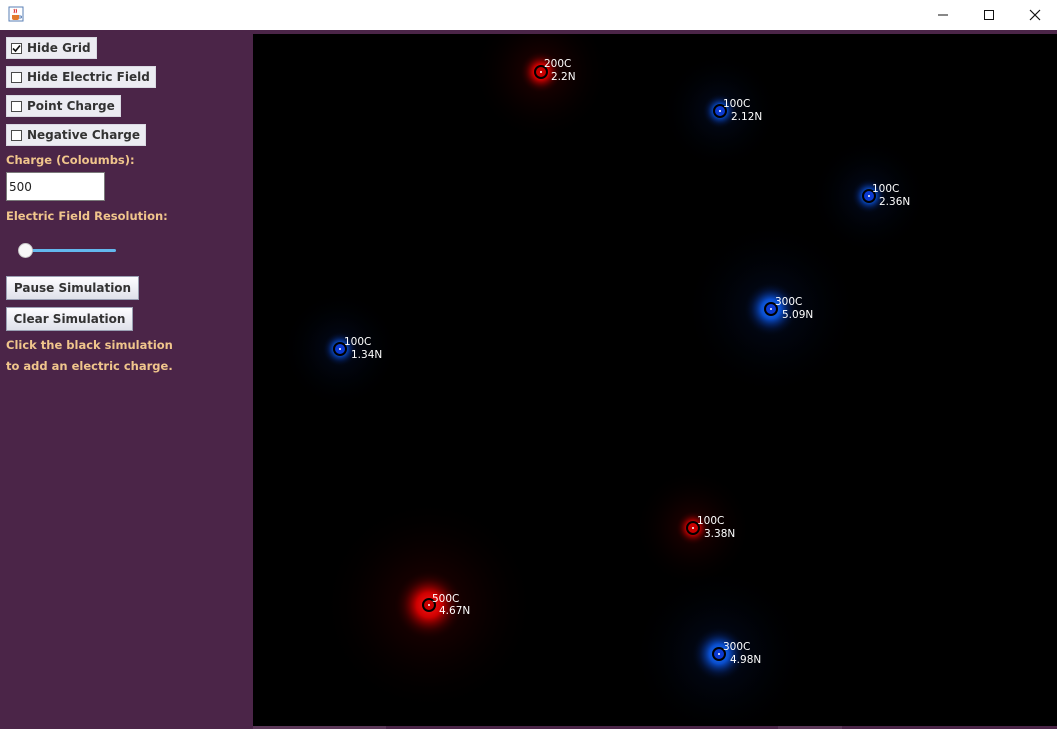 The height and width of the screenshot is (729, 1057). What do you see at coordinates (55, 186) in the screenshot?
I see `charge-input` at bounding box center [55, 186].